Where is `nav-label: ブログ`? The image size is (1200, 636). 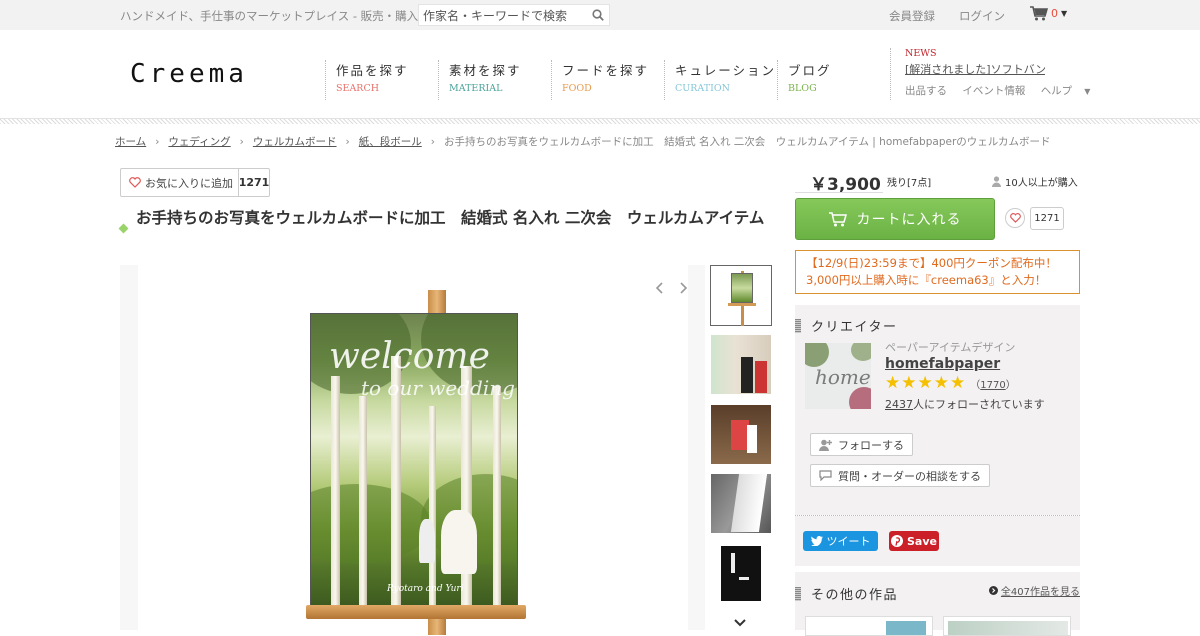 nav-label: ブログ is located at coordinates (810, 70).